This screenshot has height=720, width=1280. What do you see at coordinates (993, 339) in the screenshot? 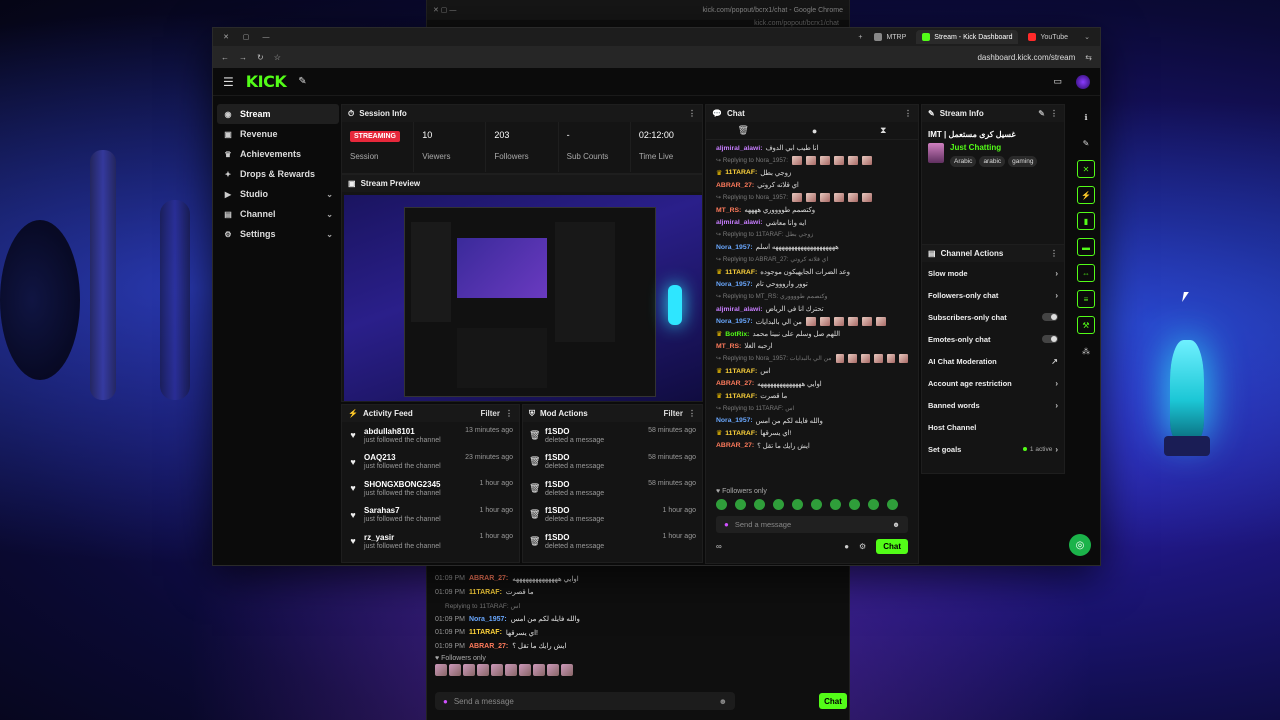
I see `channel-action-emotes-only-chat: Emotes-only chat` at bounding box center [993, 339].